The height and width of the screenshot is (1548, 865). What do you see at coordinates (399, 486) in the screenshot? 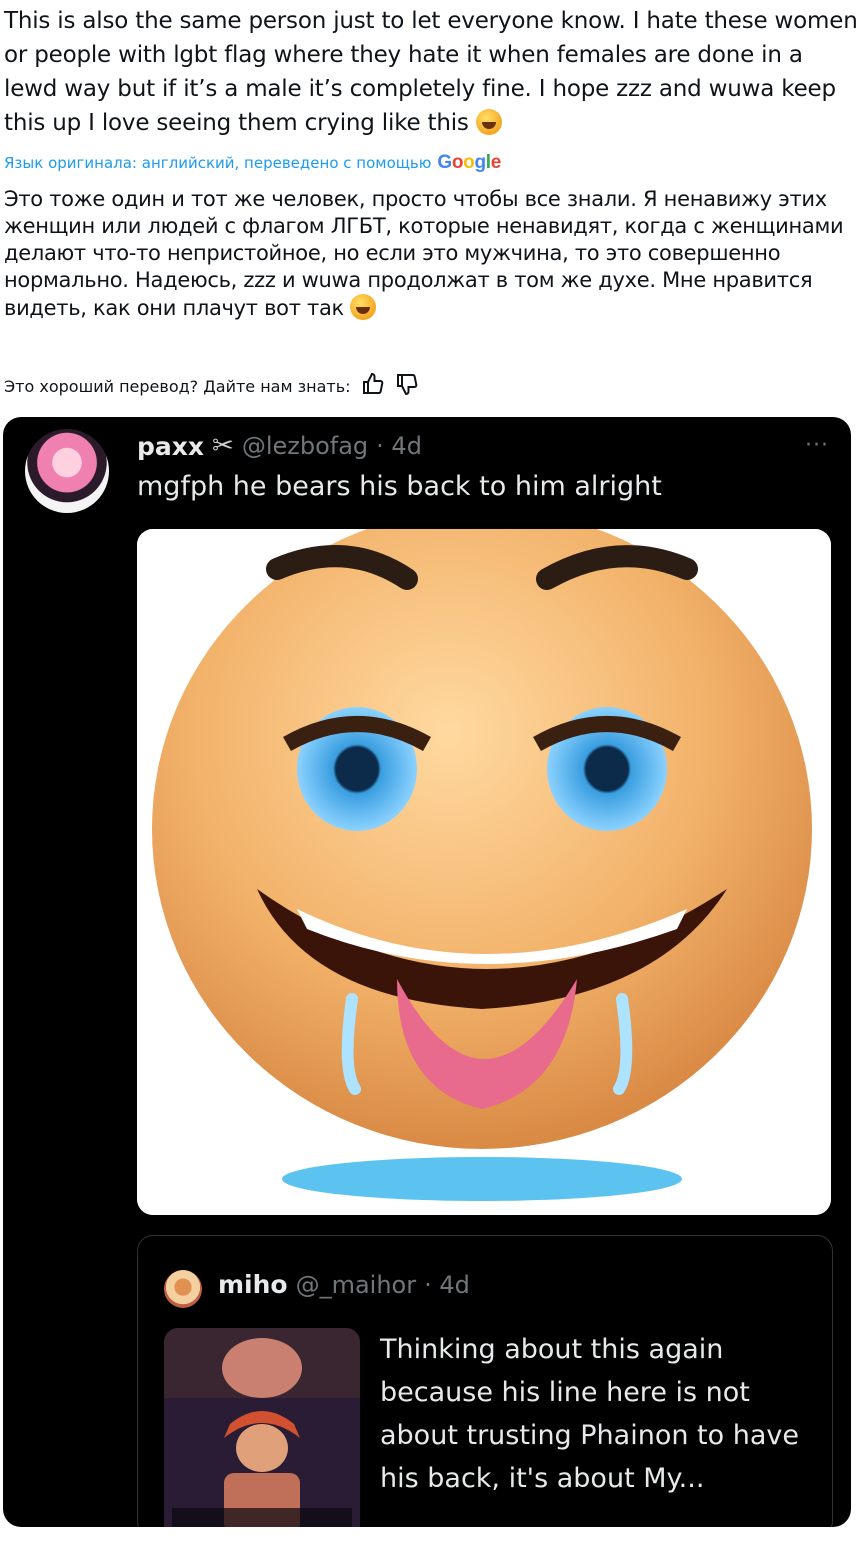
I see `post-text: mgfph he bears his back to him alright` at bounding box center [399, 486].